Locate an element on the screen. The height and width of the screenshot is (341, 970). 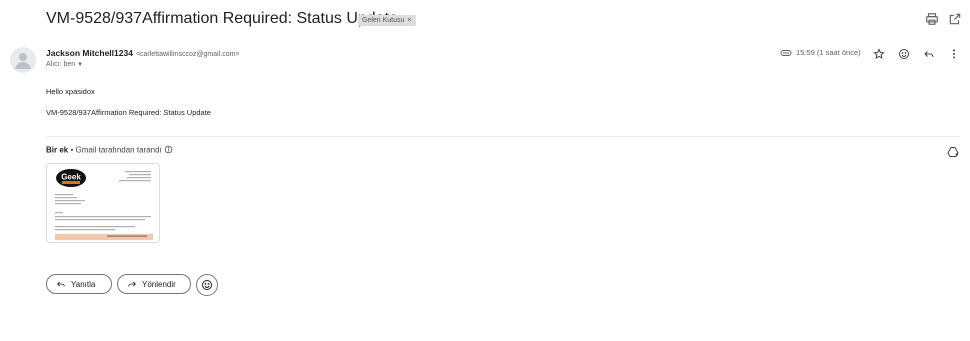
attachment-header: Bir ek • Gmail tarafından tarandı is located at coordinates (109, 150).